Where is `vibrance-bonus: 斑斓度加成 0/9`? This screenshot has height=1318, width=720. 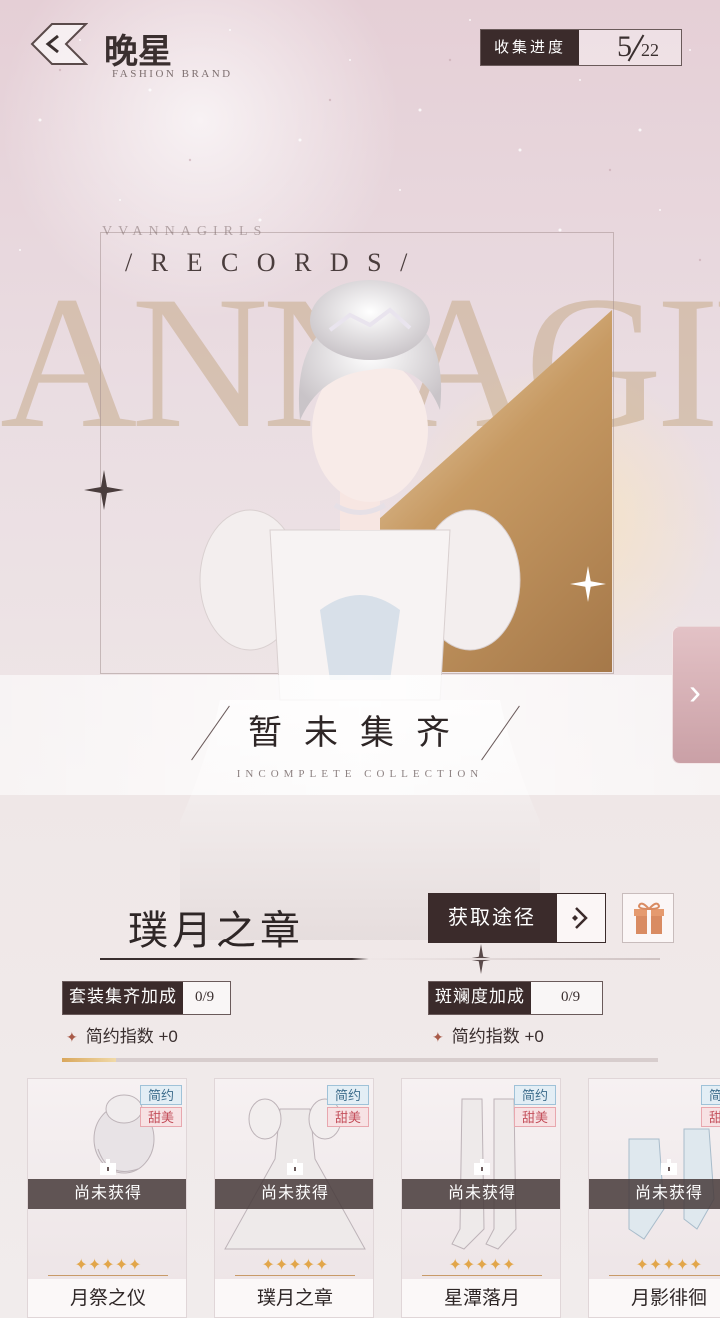
vibrance-bonus: 斑斓度加成 0/9 is located at coordinates (516, 998).